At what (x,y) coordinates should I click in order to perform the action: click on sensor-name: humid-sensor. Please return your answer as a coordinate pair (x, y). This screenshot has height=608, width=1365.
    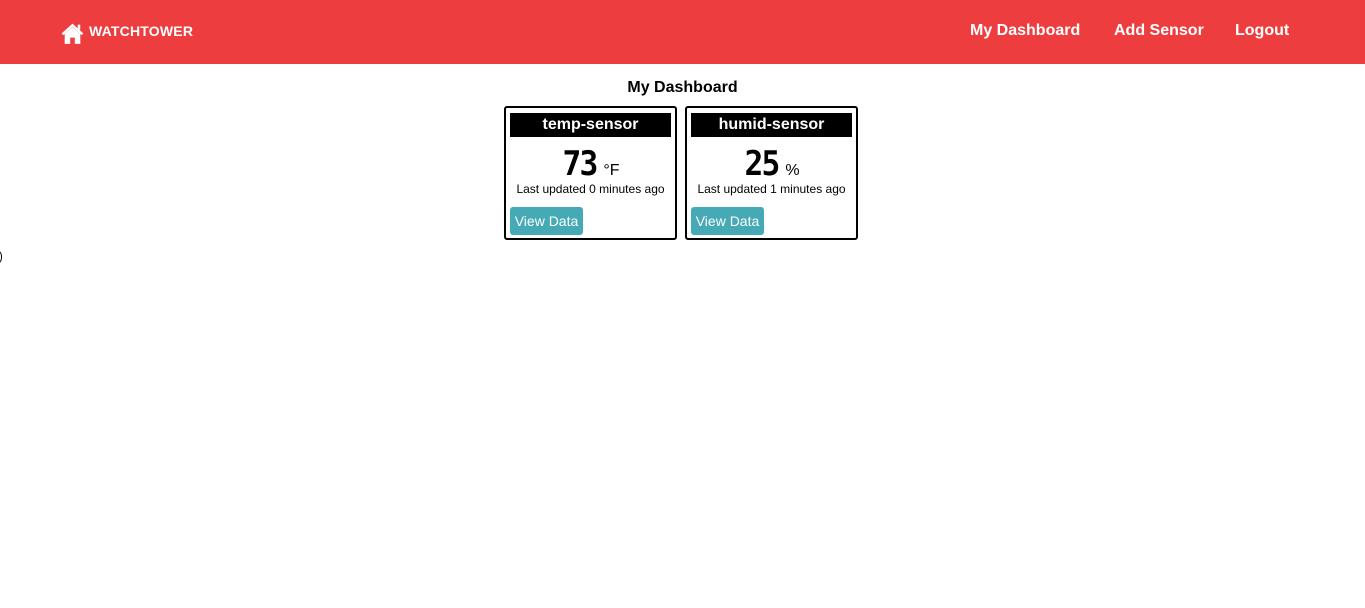
    Looking at the image, I should click on (771, 125).